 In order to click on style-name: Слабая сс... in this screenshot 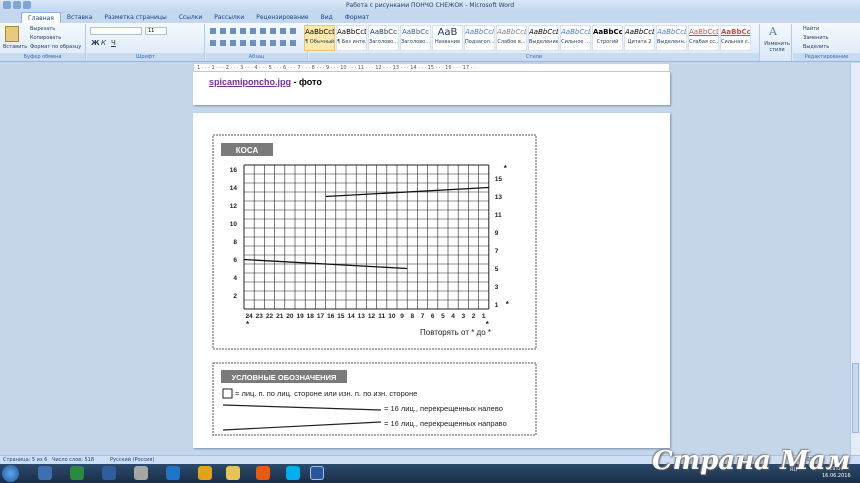, I will do `click(703, 42)`.